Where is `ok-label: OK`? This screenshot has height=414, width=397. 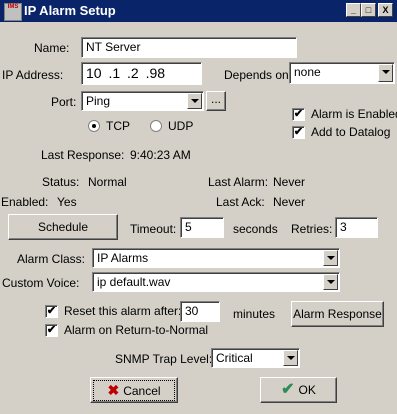 ok-label: OK is located at coordinates (307, 390).